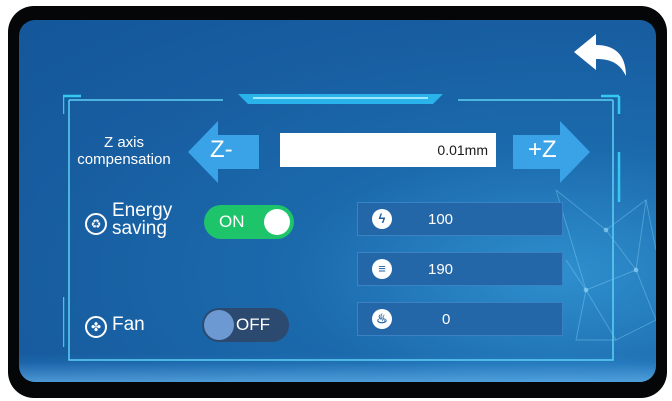 Image resolution: width=672 pixels, height=401 pixels. I want to click on back-arrow-icon, so click(600, 55).